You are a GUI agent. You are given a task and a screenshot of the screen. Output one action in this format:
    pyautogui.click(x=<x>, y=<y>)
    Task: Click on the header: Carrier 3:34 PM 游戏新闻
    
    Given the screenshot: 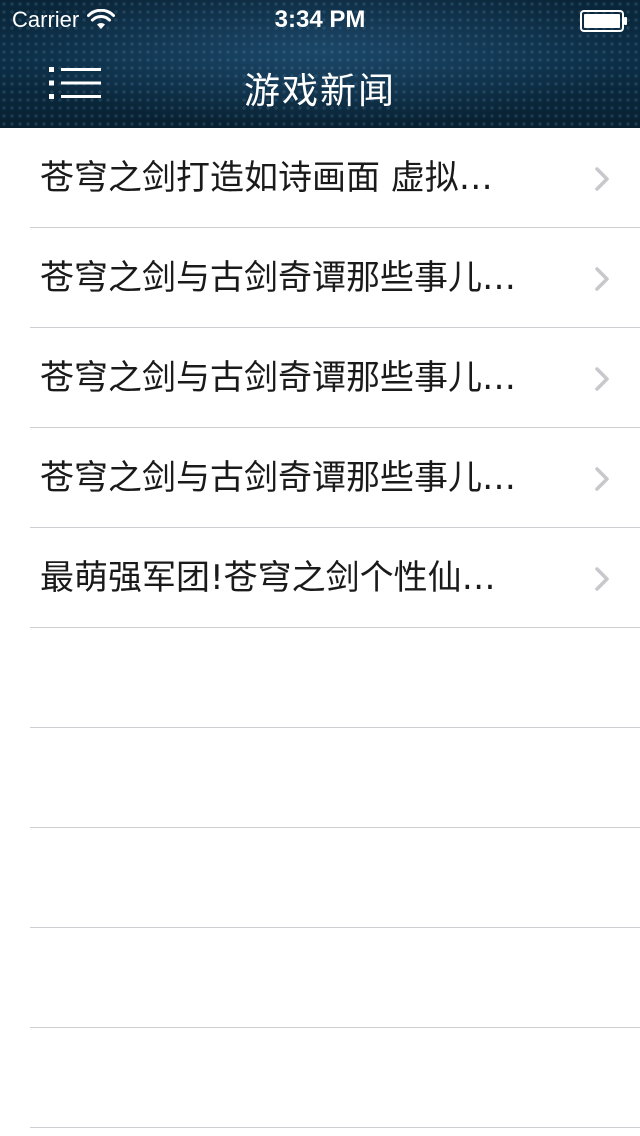 What is the action you would take?
    pyautogui.click(x=320, y=64)
    